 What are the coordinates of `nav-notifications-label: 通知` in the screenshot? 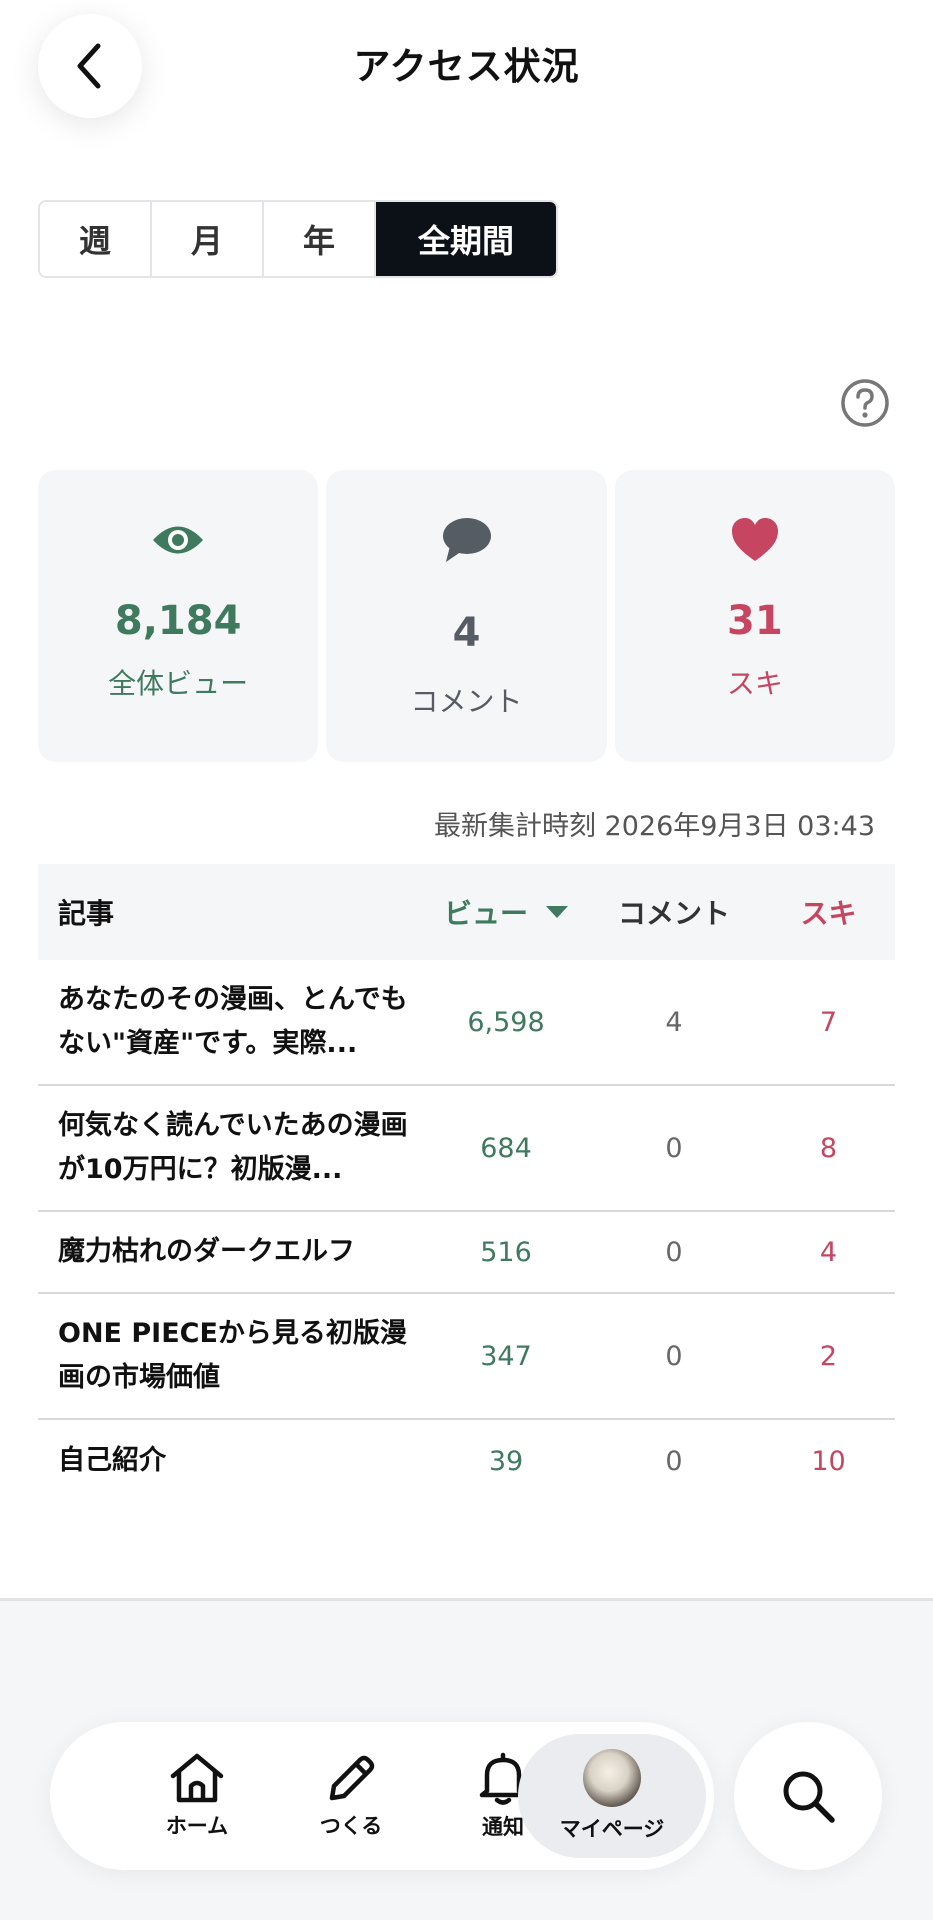 It's located at (503, 1827).